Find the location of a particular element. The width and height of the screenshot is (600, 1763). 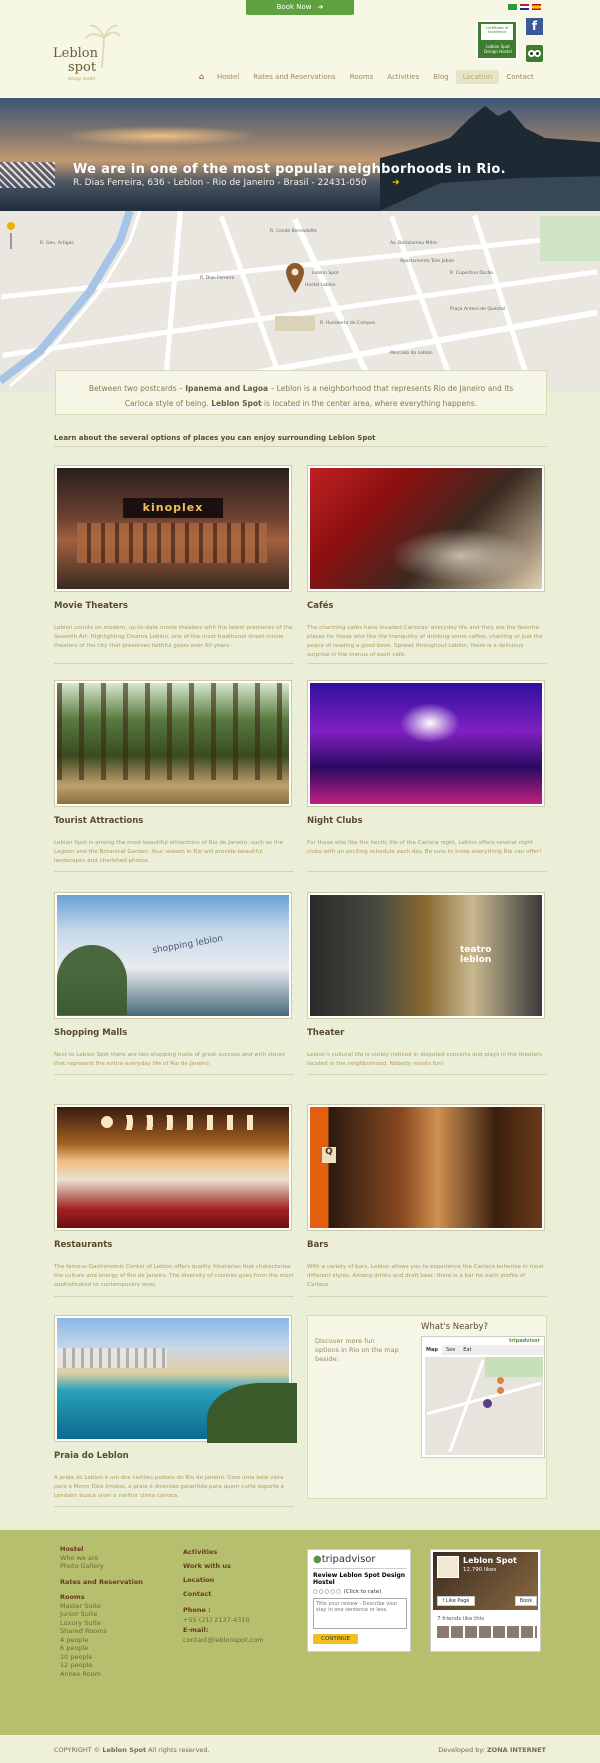

book-now-button: Book Now ➜ is located at coordinates (300, 7).